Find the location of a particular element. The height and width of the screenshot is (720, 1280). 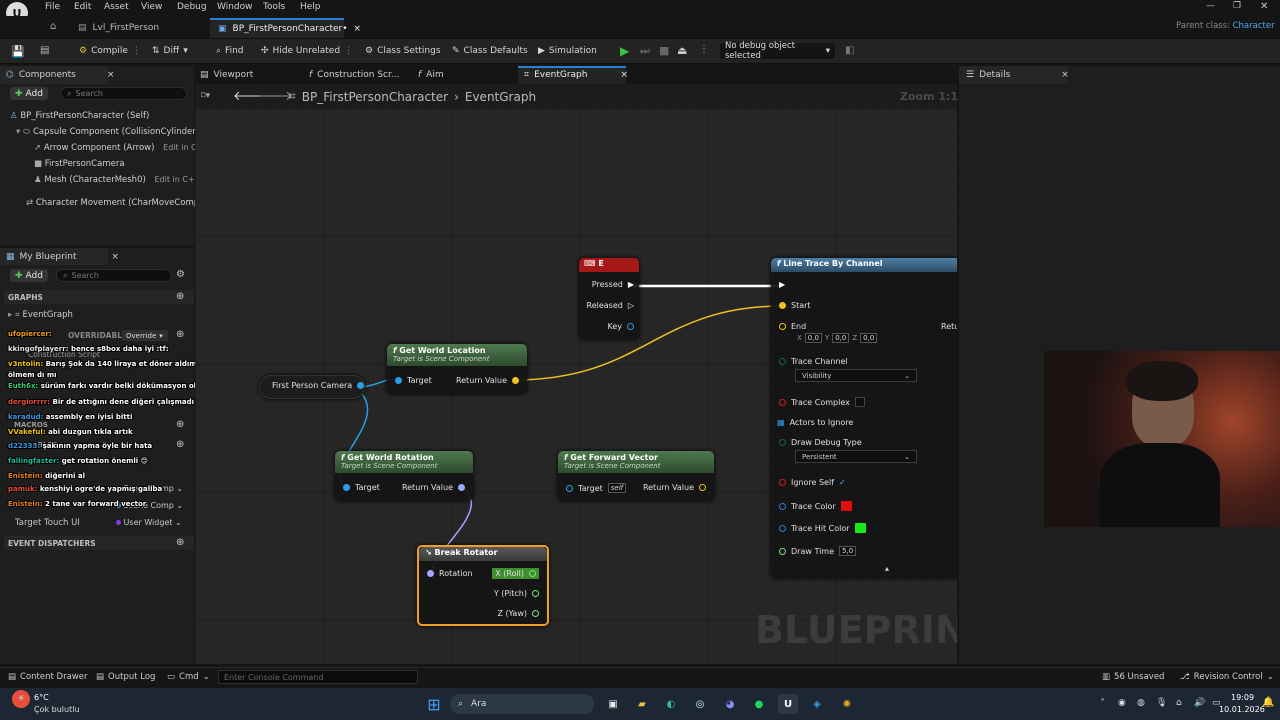

content-drawer-button: ▤ Content Drawer is located at coordinates (47, 677).